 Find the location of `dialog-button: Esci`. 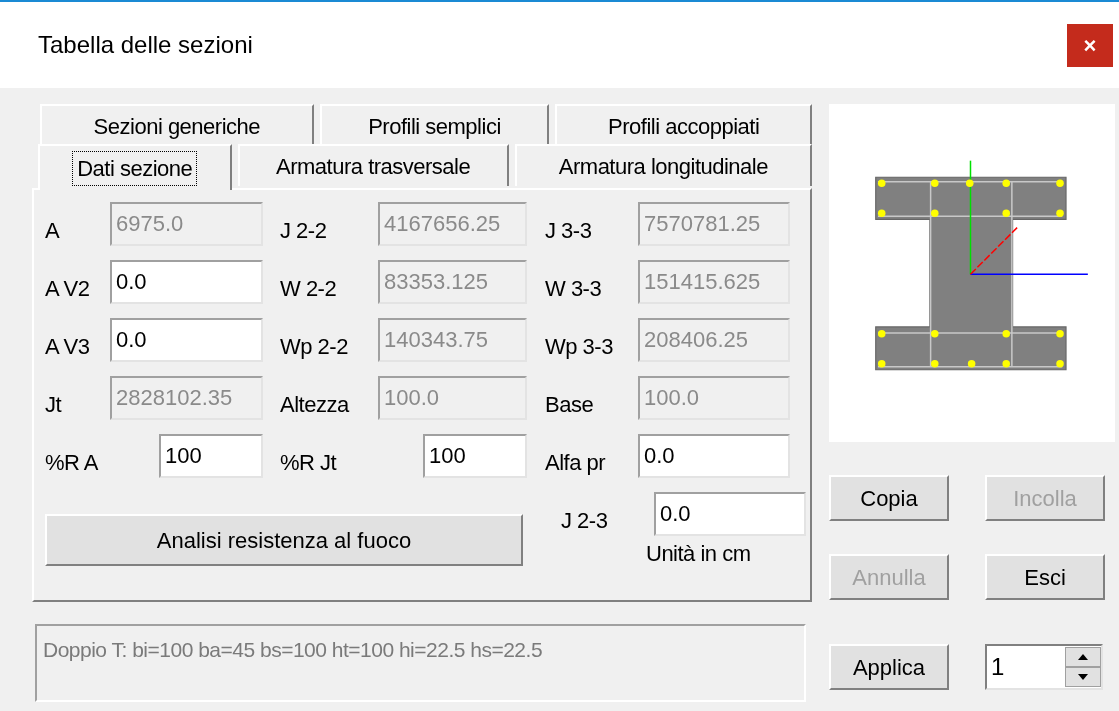

dialog-button: Esci is located at coordinates (1045, 577).